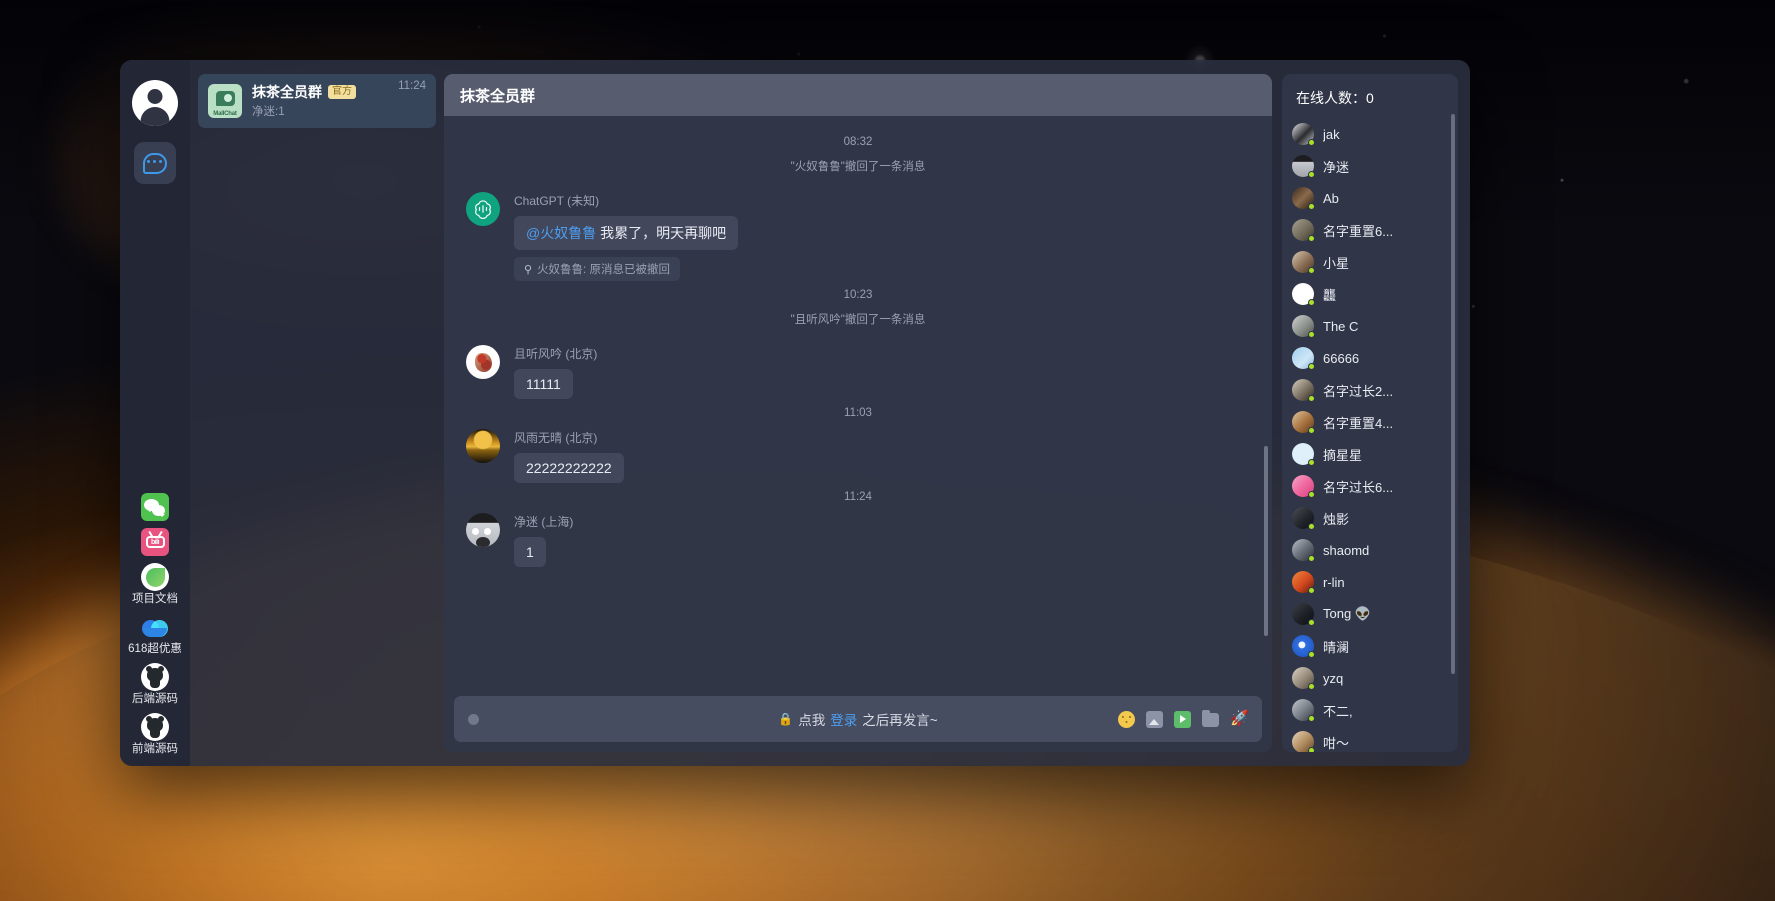 The height and width of the screenshot is (901, 1775). I want to click on member-list-item: 小星, so click(1375, 262).